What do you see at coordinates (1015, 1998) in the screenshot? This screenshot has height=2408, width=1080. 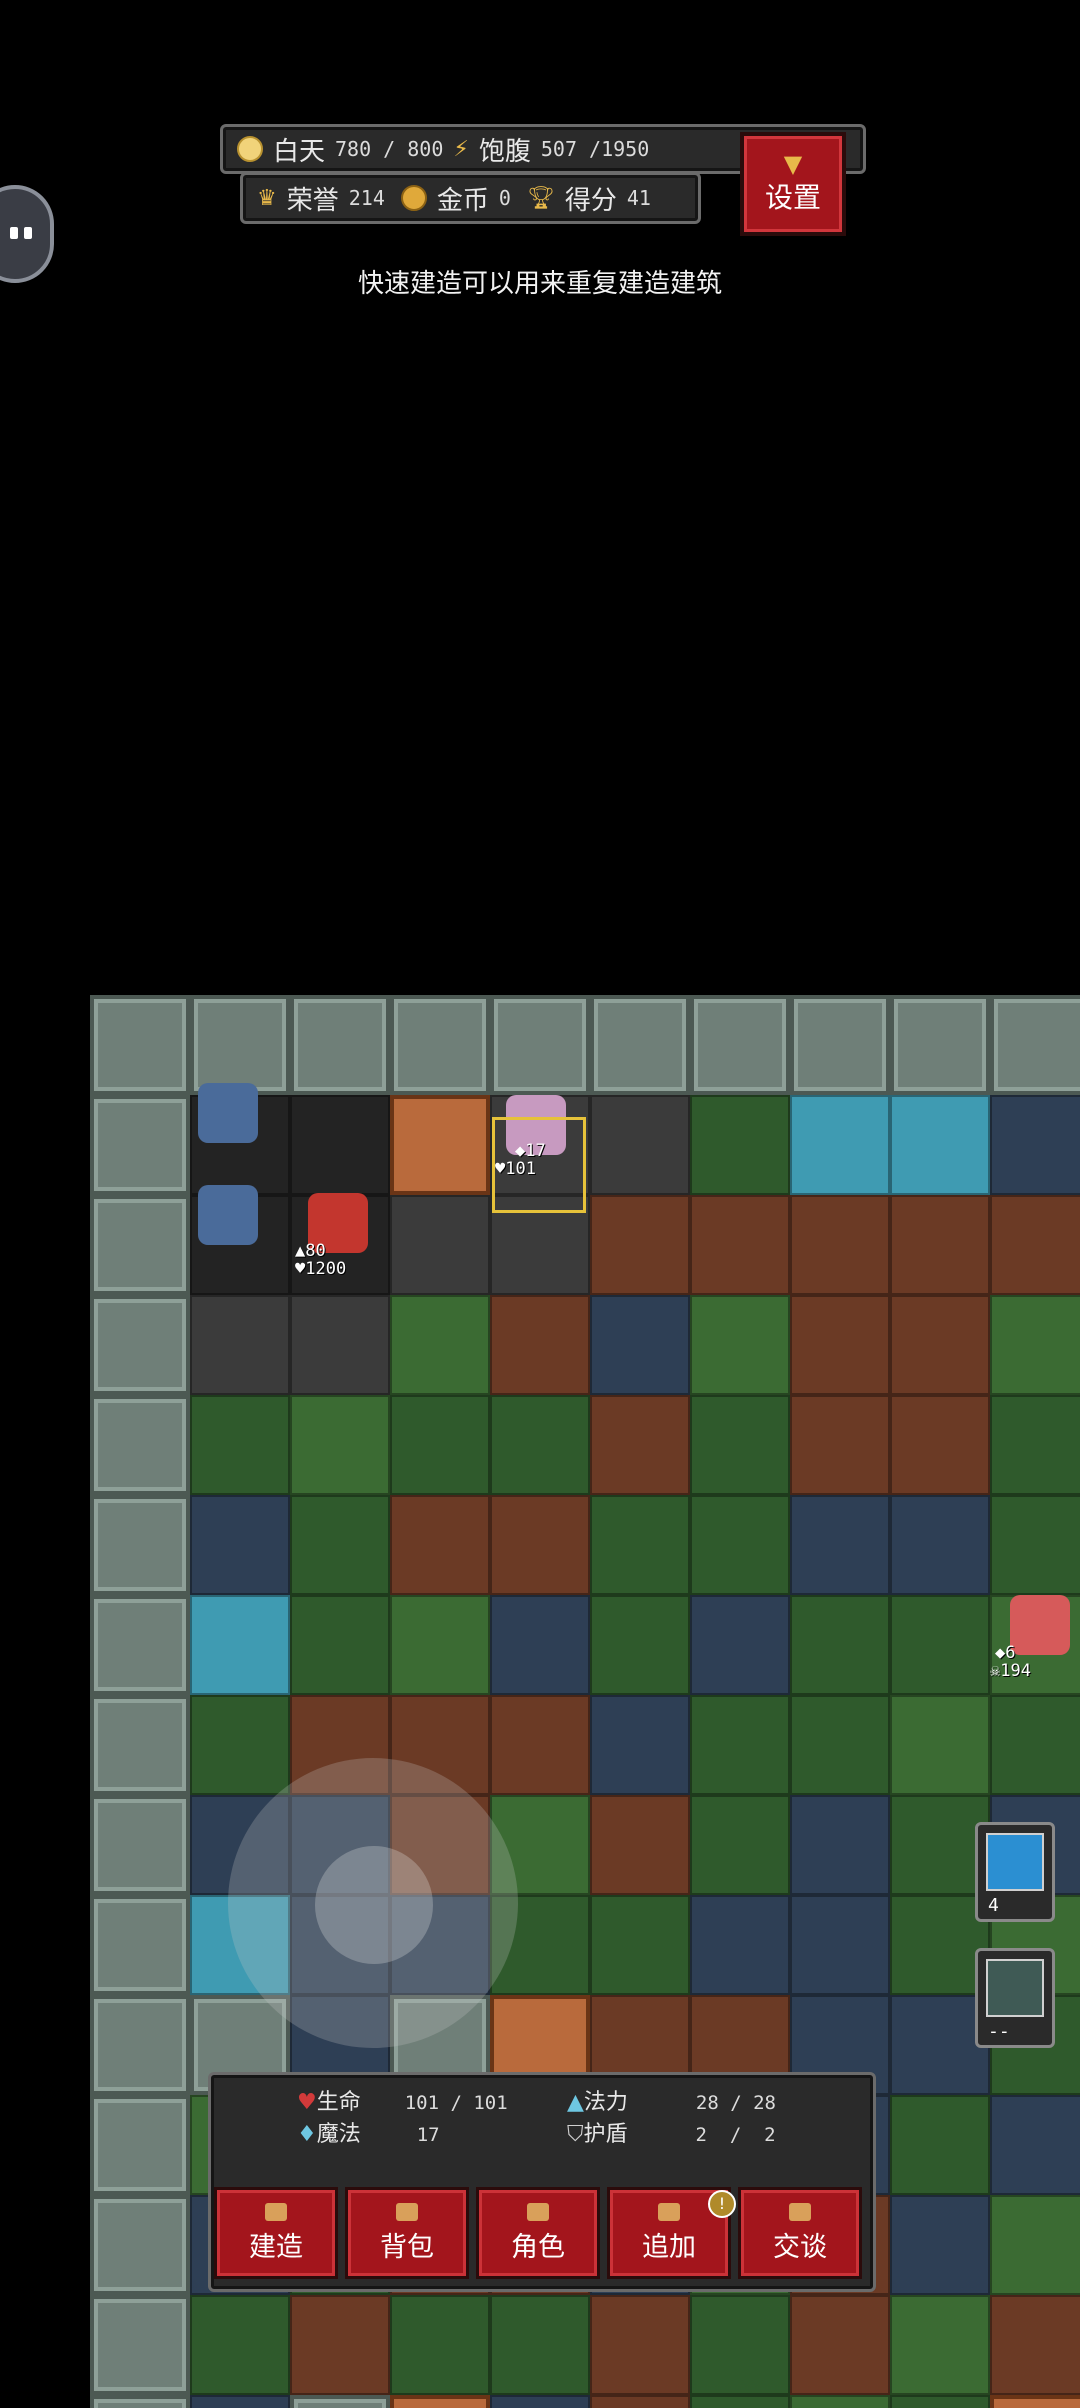 I see `skill-slot-shield: --` at bounding box center [1015, 1998].